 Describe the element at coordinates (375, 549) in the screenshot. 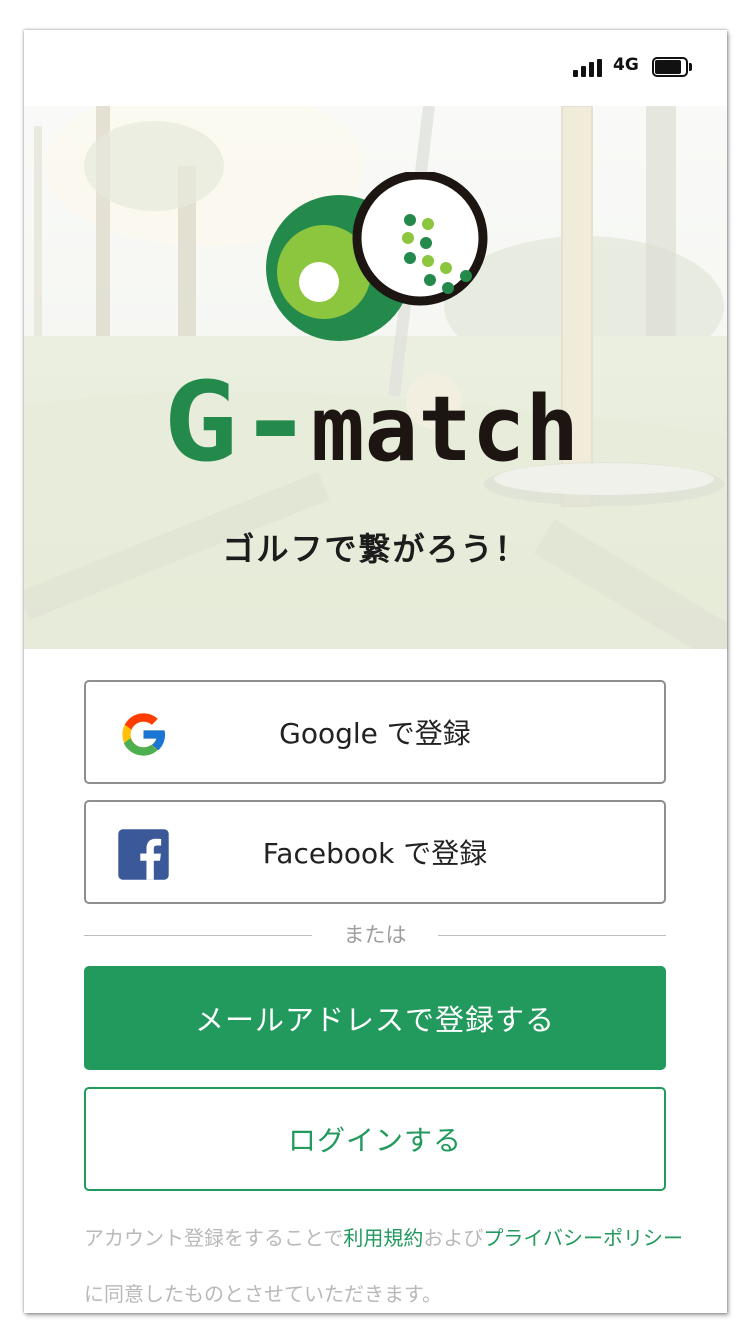

I see `tagline: ゴルフで繋がろう！` at that location.